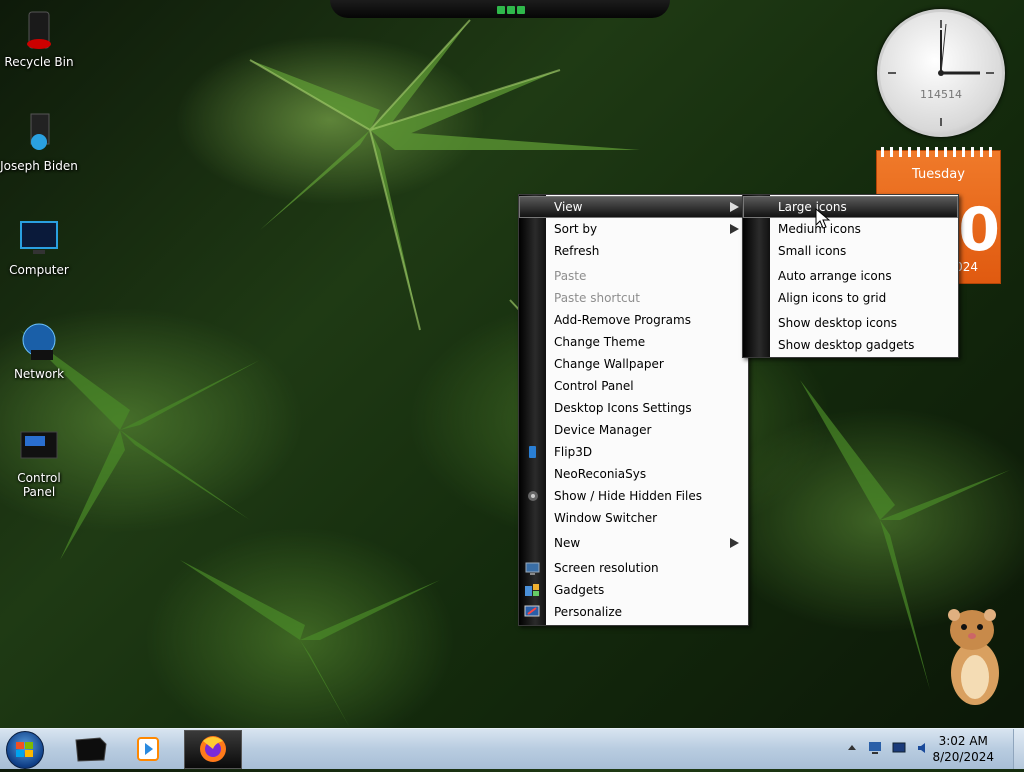  Describe the element at coordinates (875, 748) in the screenshot. I see `network-tray-icon` at that location.